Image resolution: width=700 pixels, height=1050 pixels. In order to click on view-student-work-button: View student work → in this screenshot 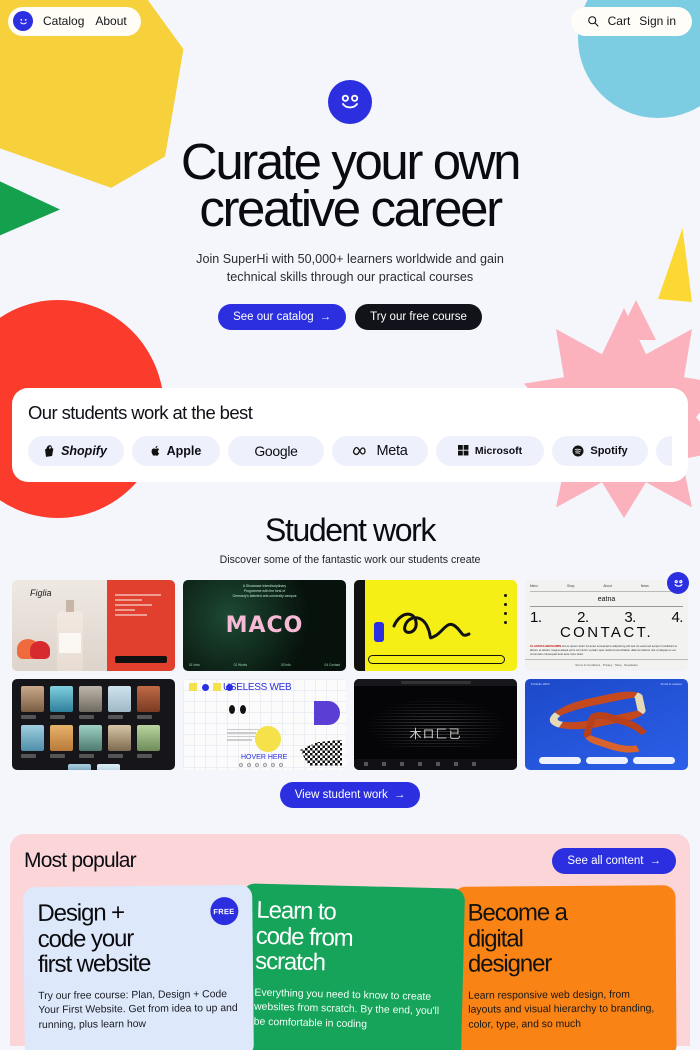, I will do `click(350, 794)`.